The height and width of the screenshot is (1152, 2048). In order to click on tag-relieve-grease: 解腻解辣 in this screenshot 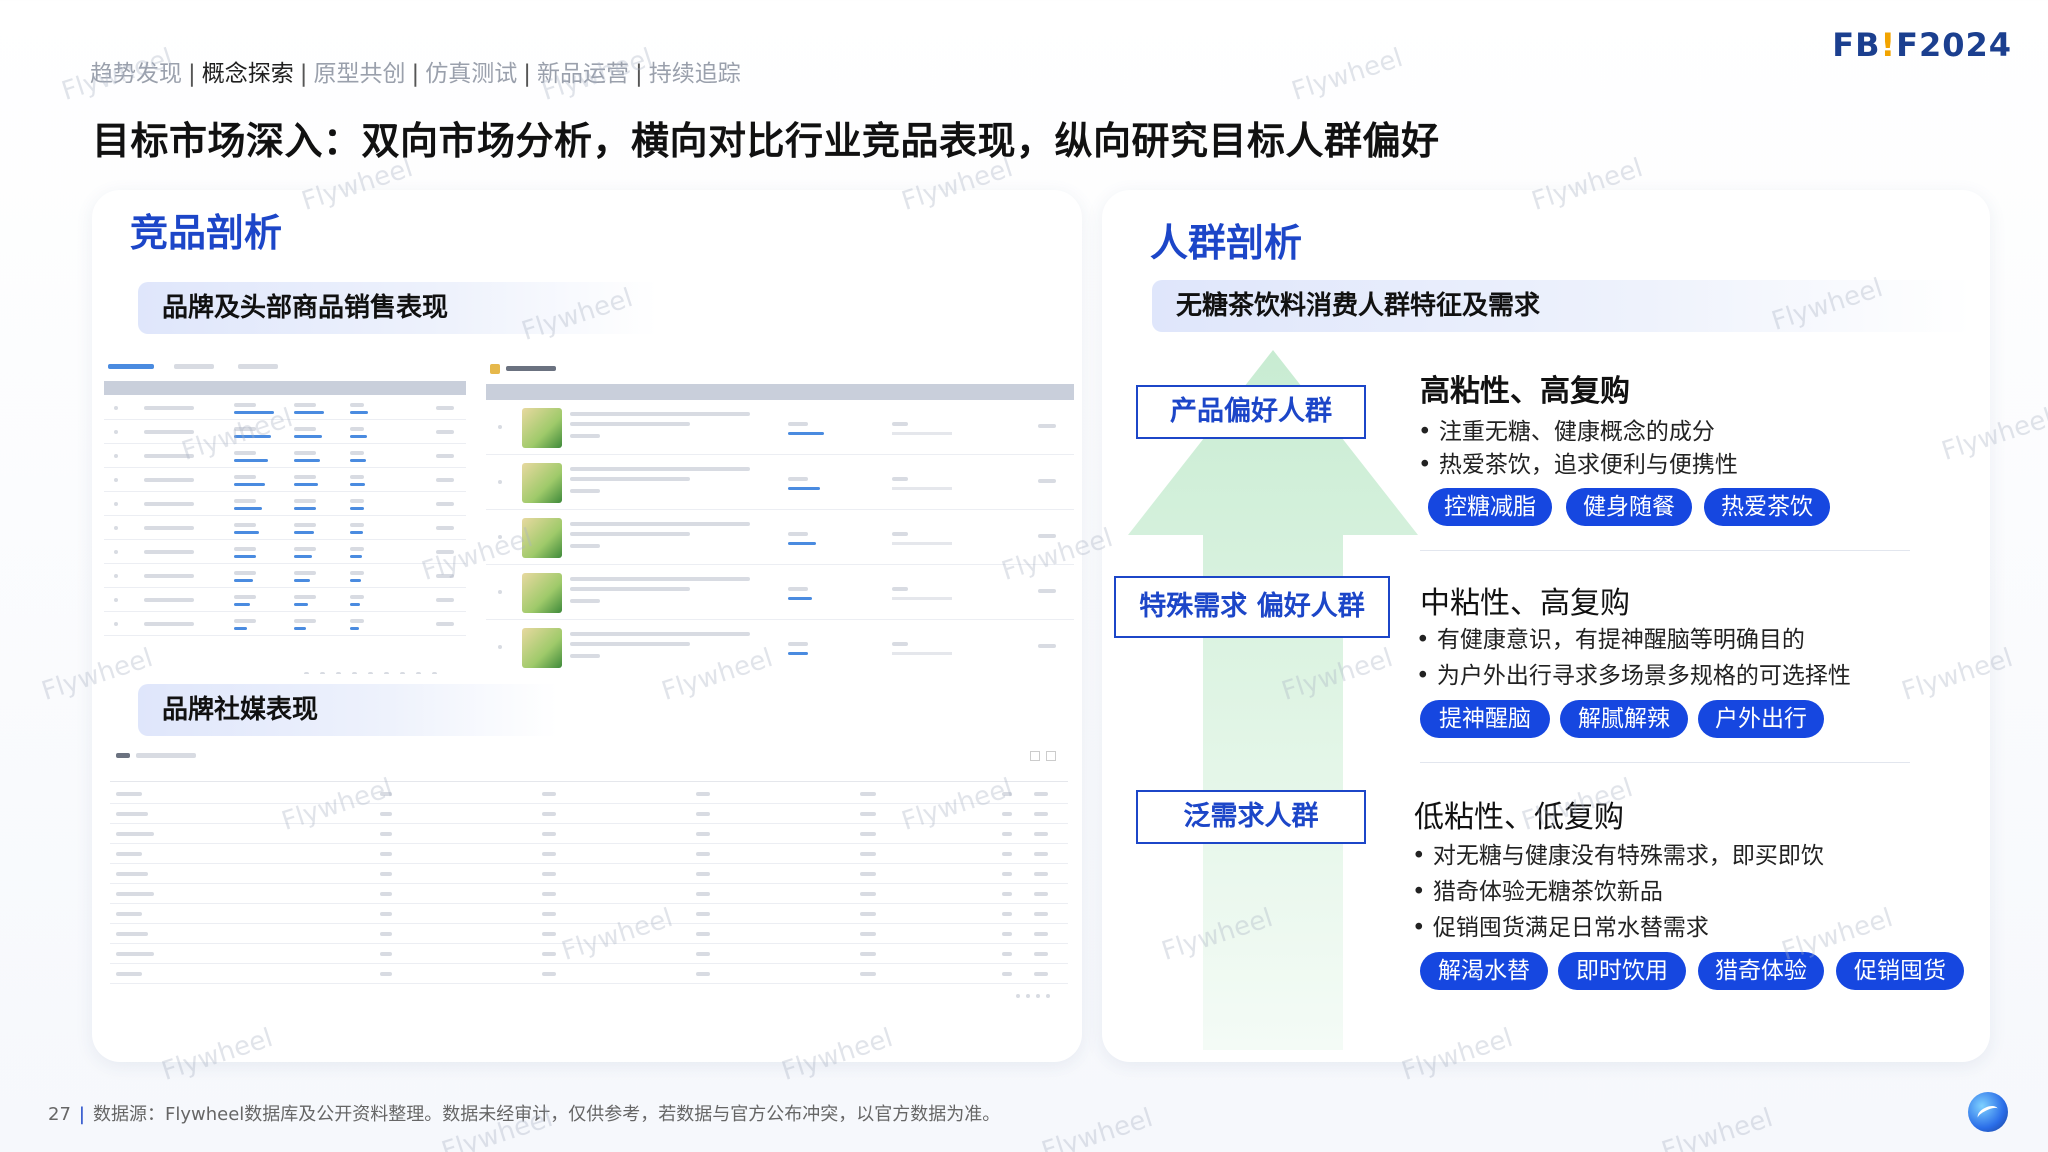, I will do `click(1624, 719)`.